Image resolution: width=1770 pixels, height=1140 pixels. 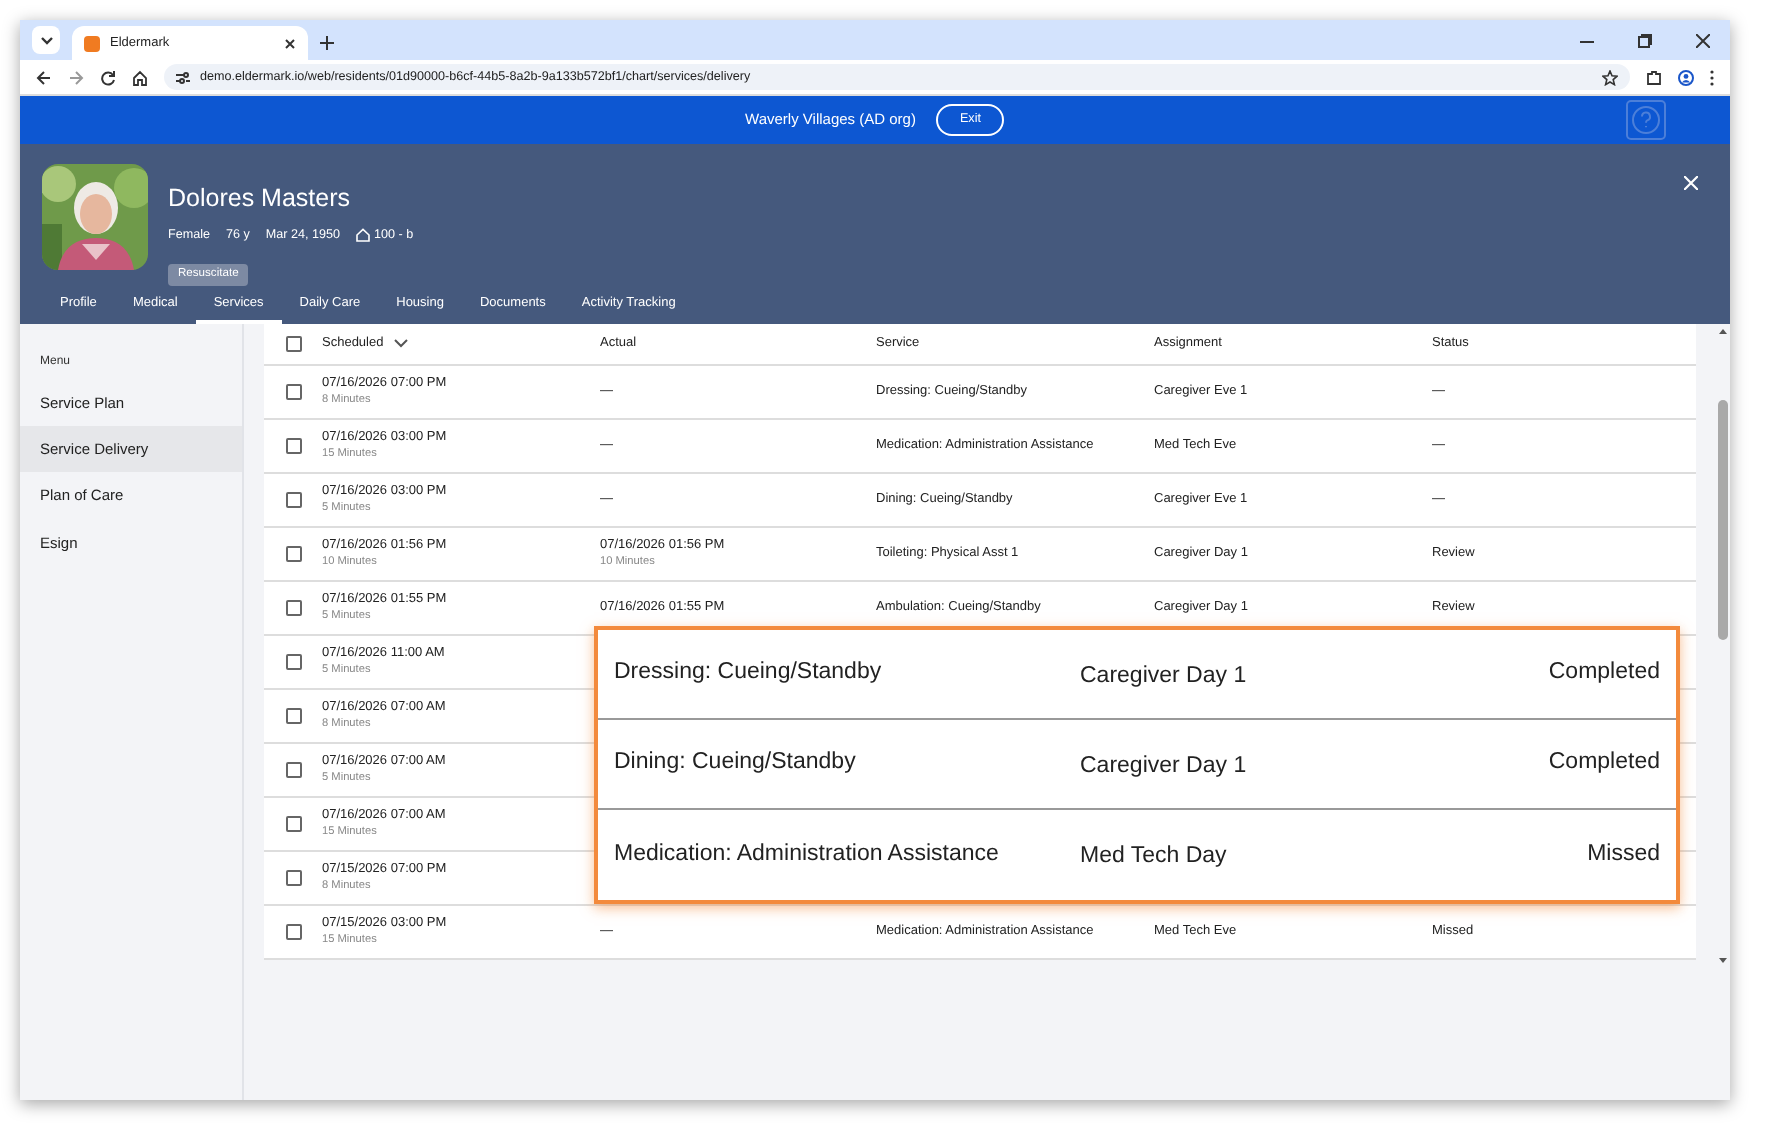 What do you see at coordinates (327, 43) in the screenshot?
I see `new-tab-icon` at bounding box center [327, 43].